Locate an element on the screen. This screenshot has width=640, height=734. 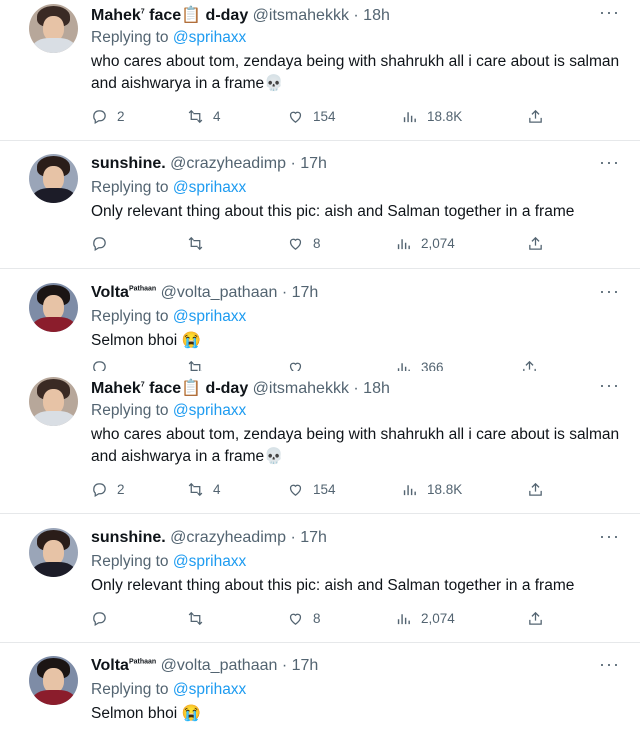
action-bar: 2 4 154 18.8K is located at coordinates (321, 492).